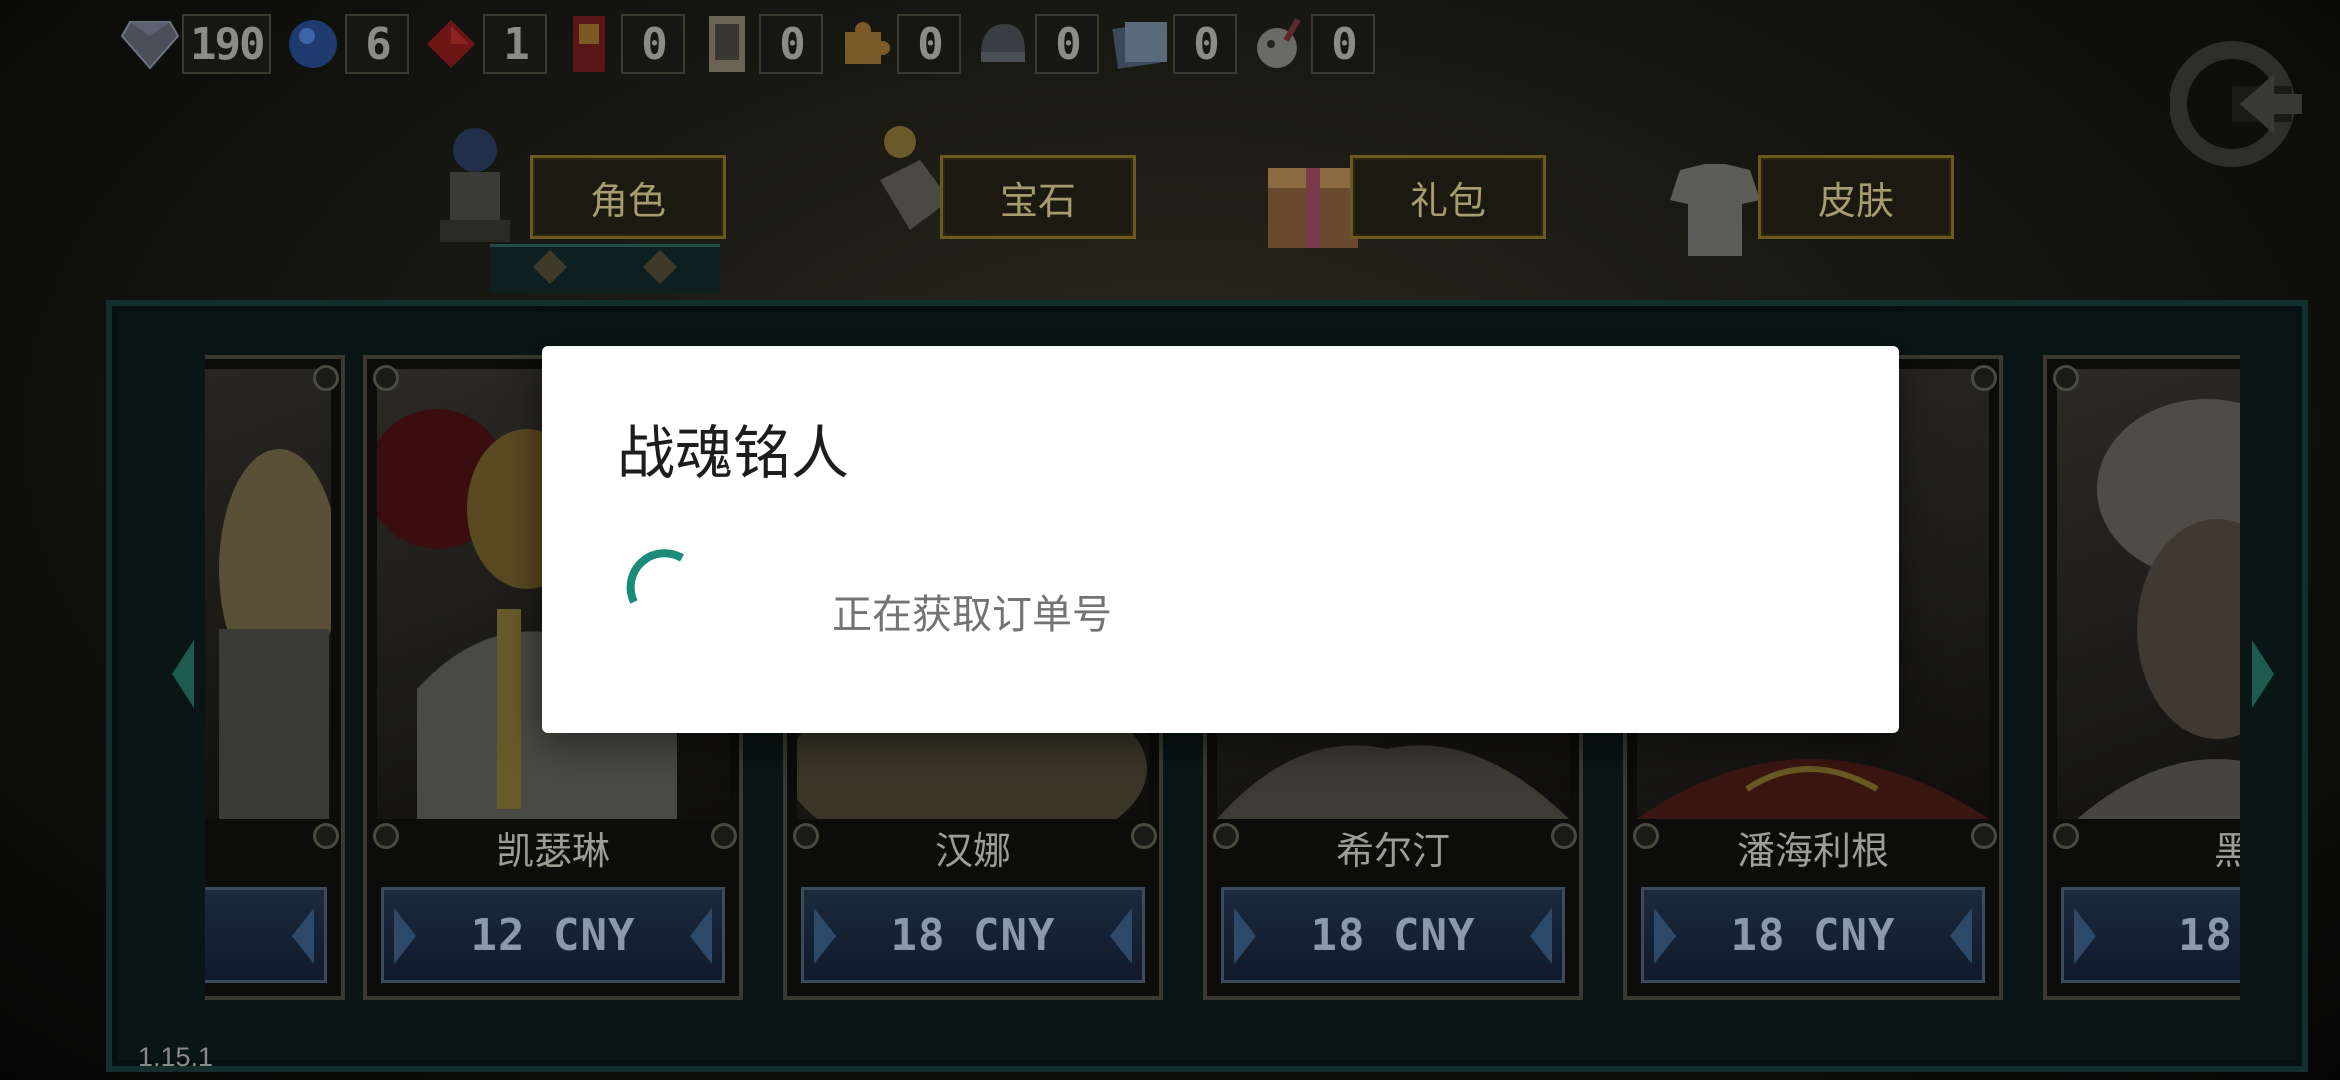 This screenshot has height=1080, width=2340. I want to click on character-card: 黑 18 C, so click(2141, 677).